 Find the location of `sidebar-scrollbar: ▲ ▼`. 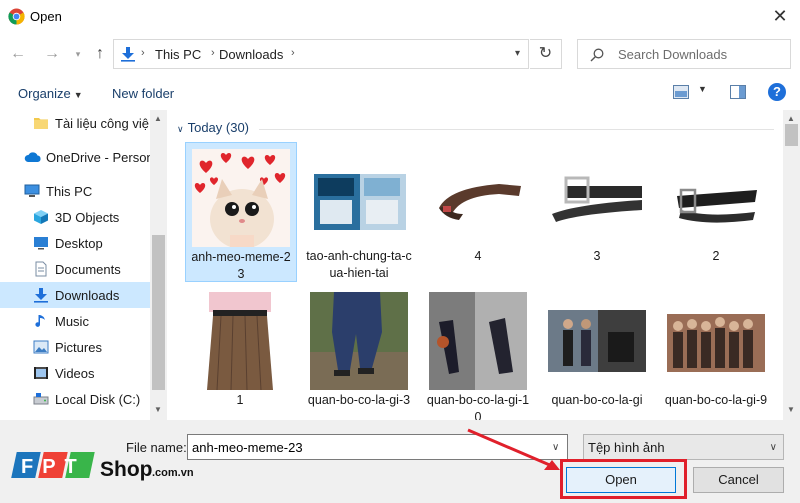

sidebar-scrollbar: ▲ ▼ is located at coordinates (158, 265).